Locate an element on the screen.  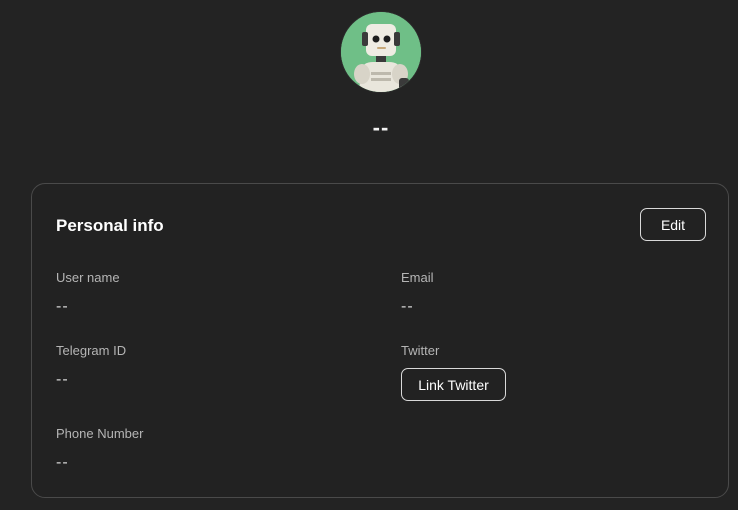
username-label: User name is located at coordinates (88, 277).